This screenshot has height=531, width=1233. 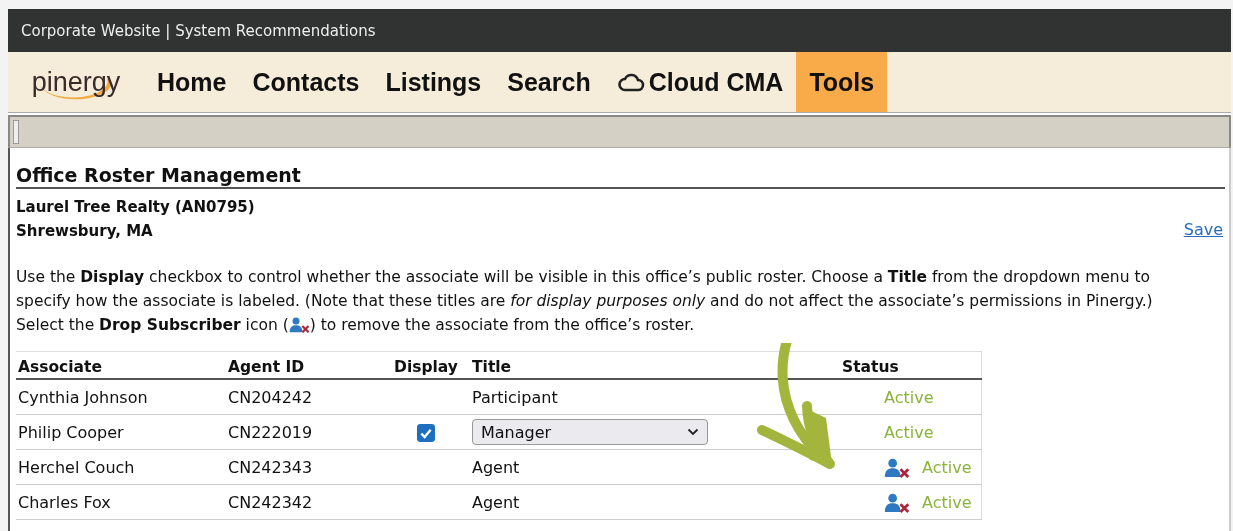 What do you see at coordinates (303, 467) in the screenshot?
I see `agent-id-cell: CN242343` at bounding box center [303, 467].